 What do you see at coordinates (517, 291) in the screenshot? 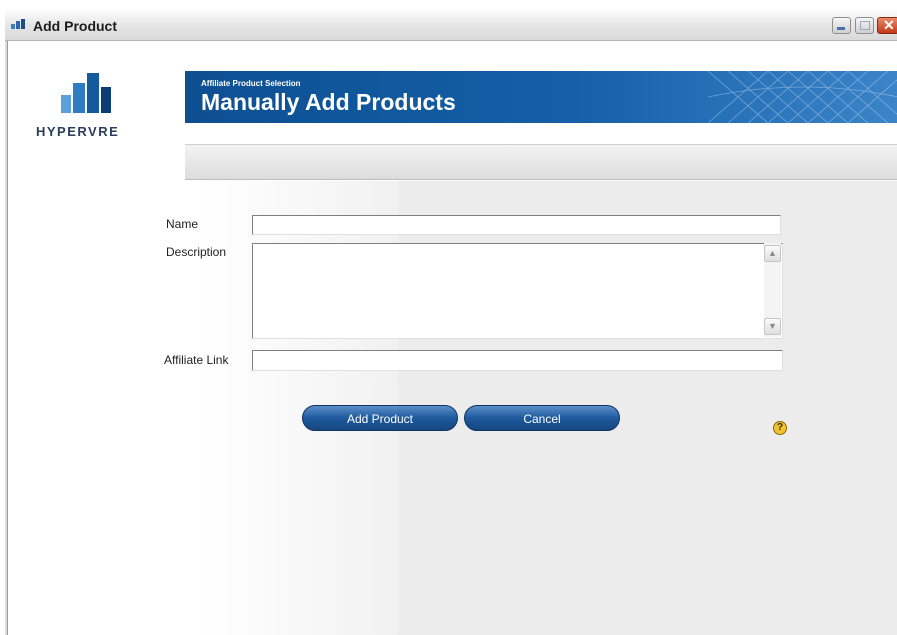
I see `description-textarea` at bounding box center [517, 291].